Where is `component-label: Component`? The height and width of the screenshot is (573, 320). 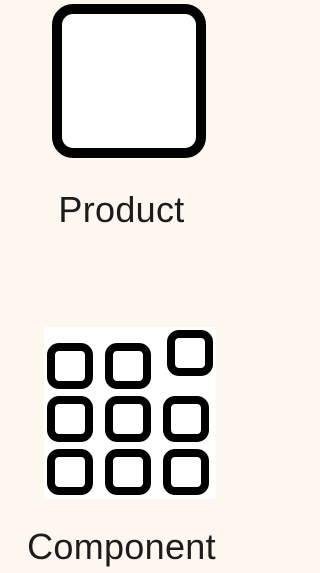
component-label: Component is located at coordinates (121, 546).